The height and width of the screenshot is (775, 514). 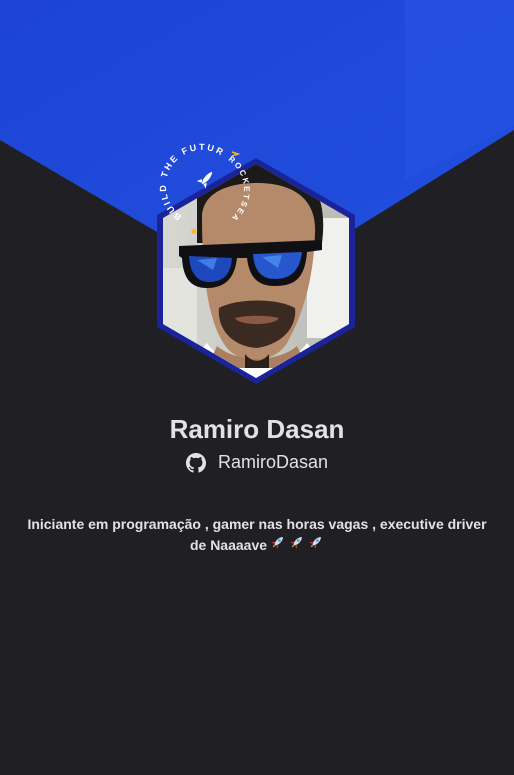 I want to click on github-link: RamiroDasan, so click(x=257, y=462).